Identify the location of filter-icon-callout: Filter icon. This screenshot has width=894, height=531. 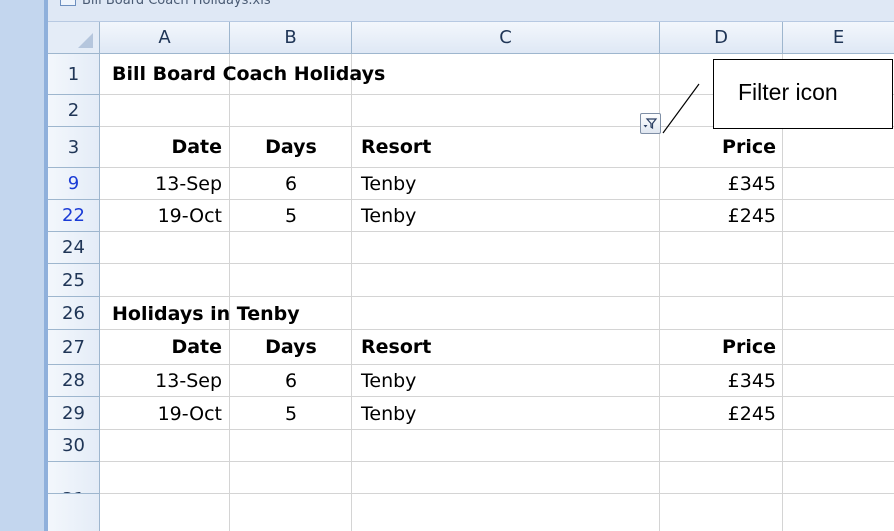
(803, 94).